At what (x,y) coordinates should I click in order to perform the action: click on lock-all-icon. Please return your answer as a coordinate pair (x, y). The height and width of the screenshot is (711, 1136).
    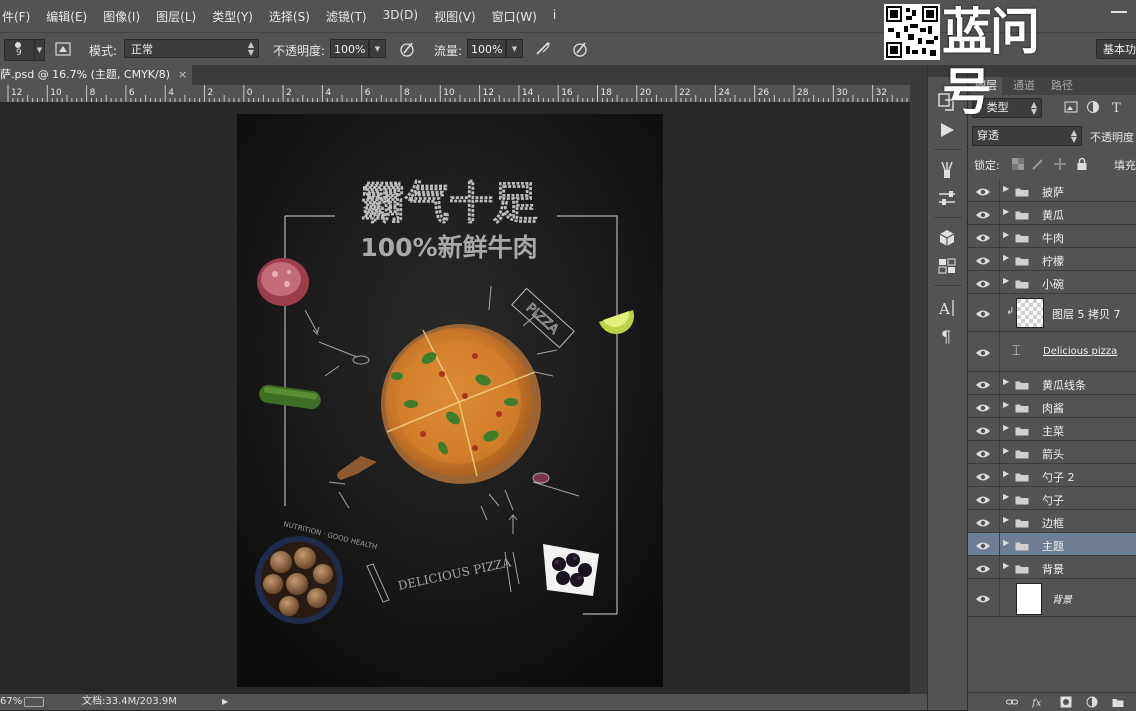
    Looking at the image, I should click on (1082, 163).